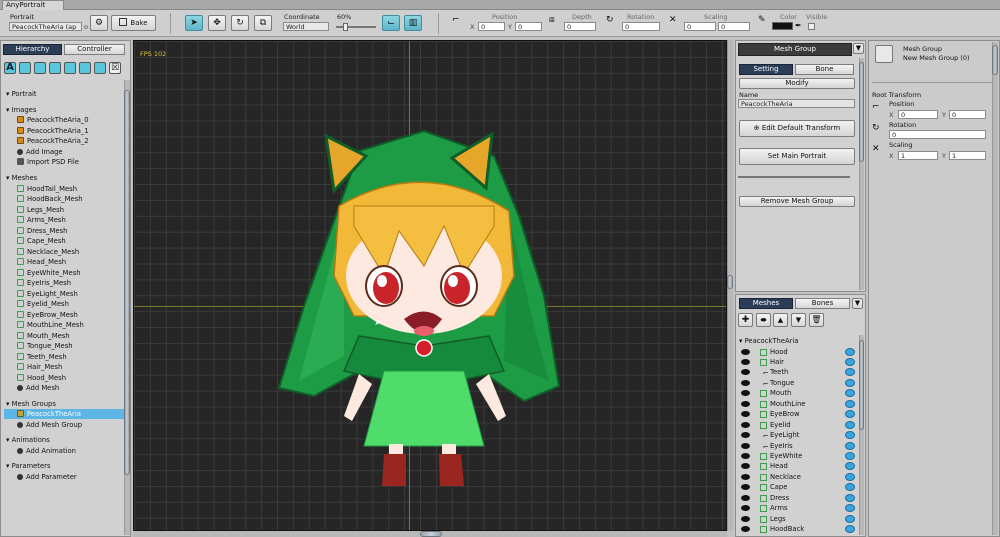  Describe the element at coordinates (995, 288) in the screenshot. I see `inspector-scrollbar` at that location.